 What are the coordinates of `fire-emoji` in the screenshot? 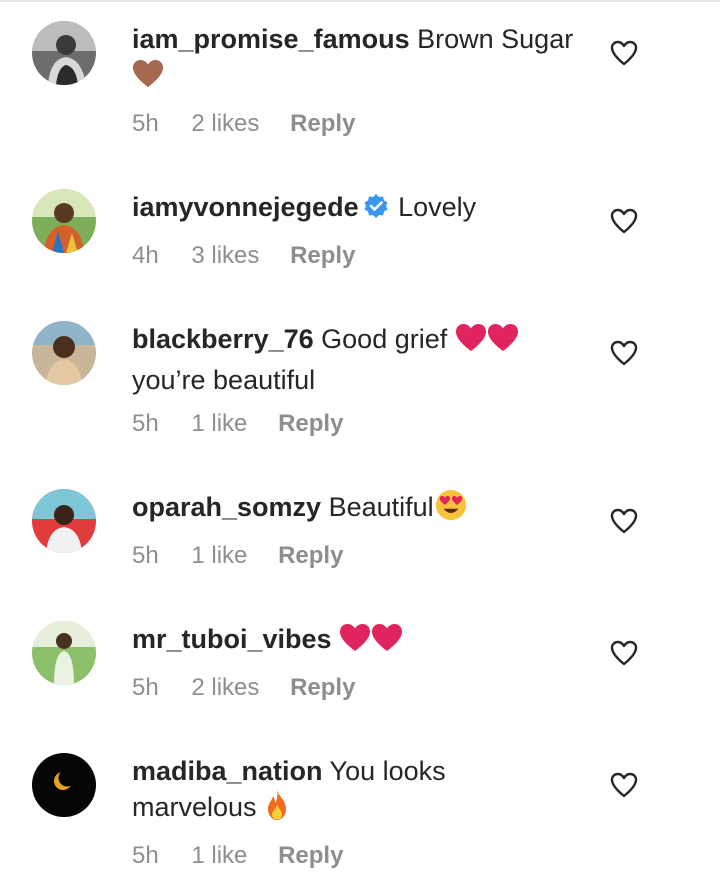 It's located at (277, 809).